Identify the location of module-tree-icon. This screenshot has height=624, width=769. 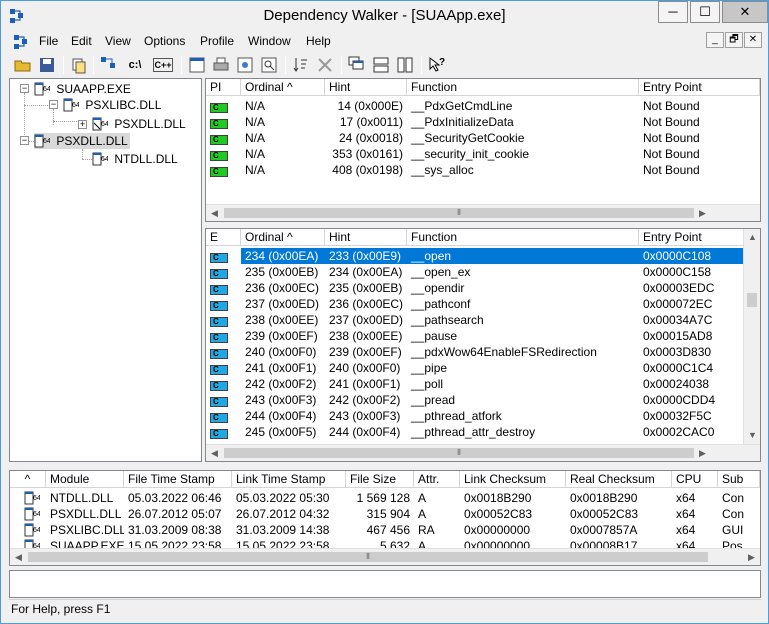
(109, 65).